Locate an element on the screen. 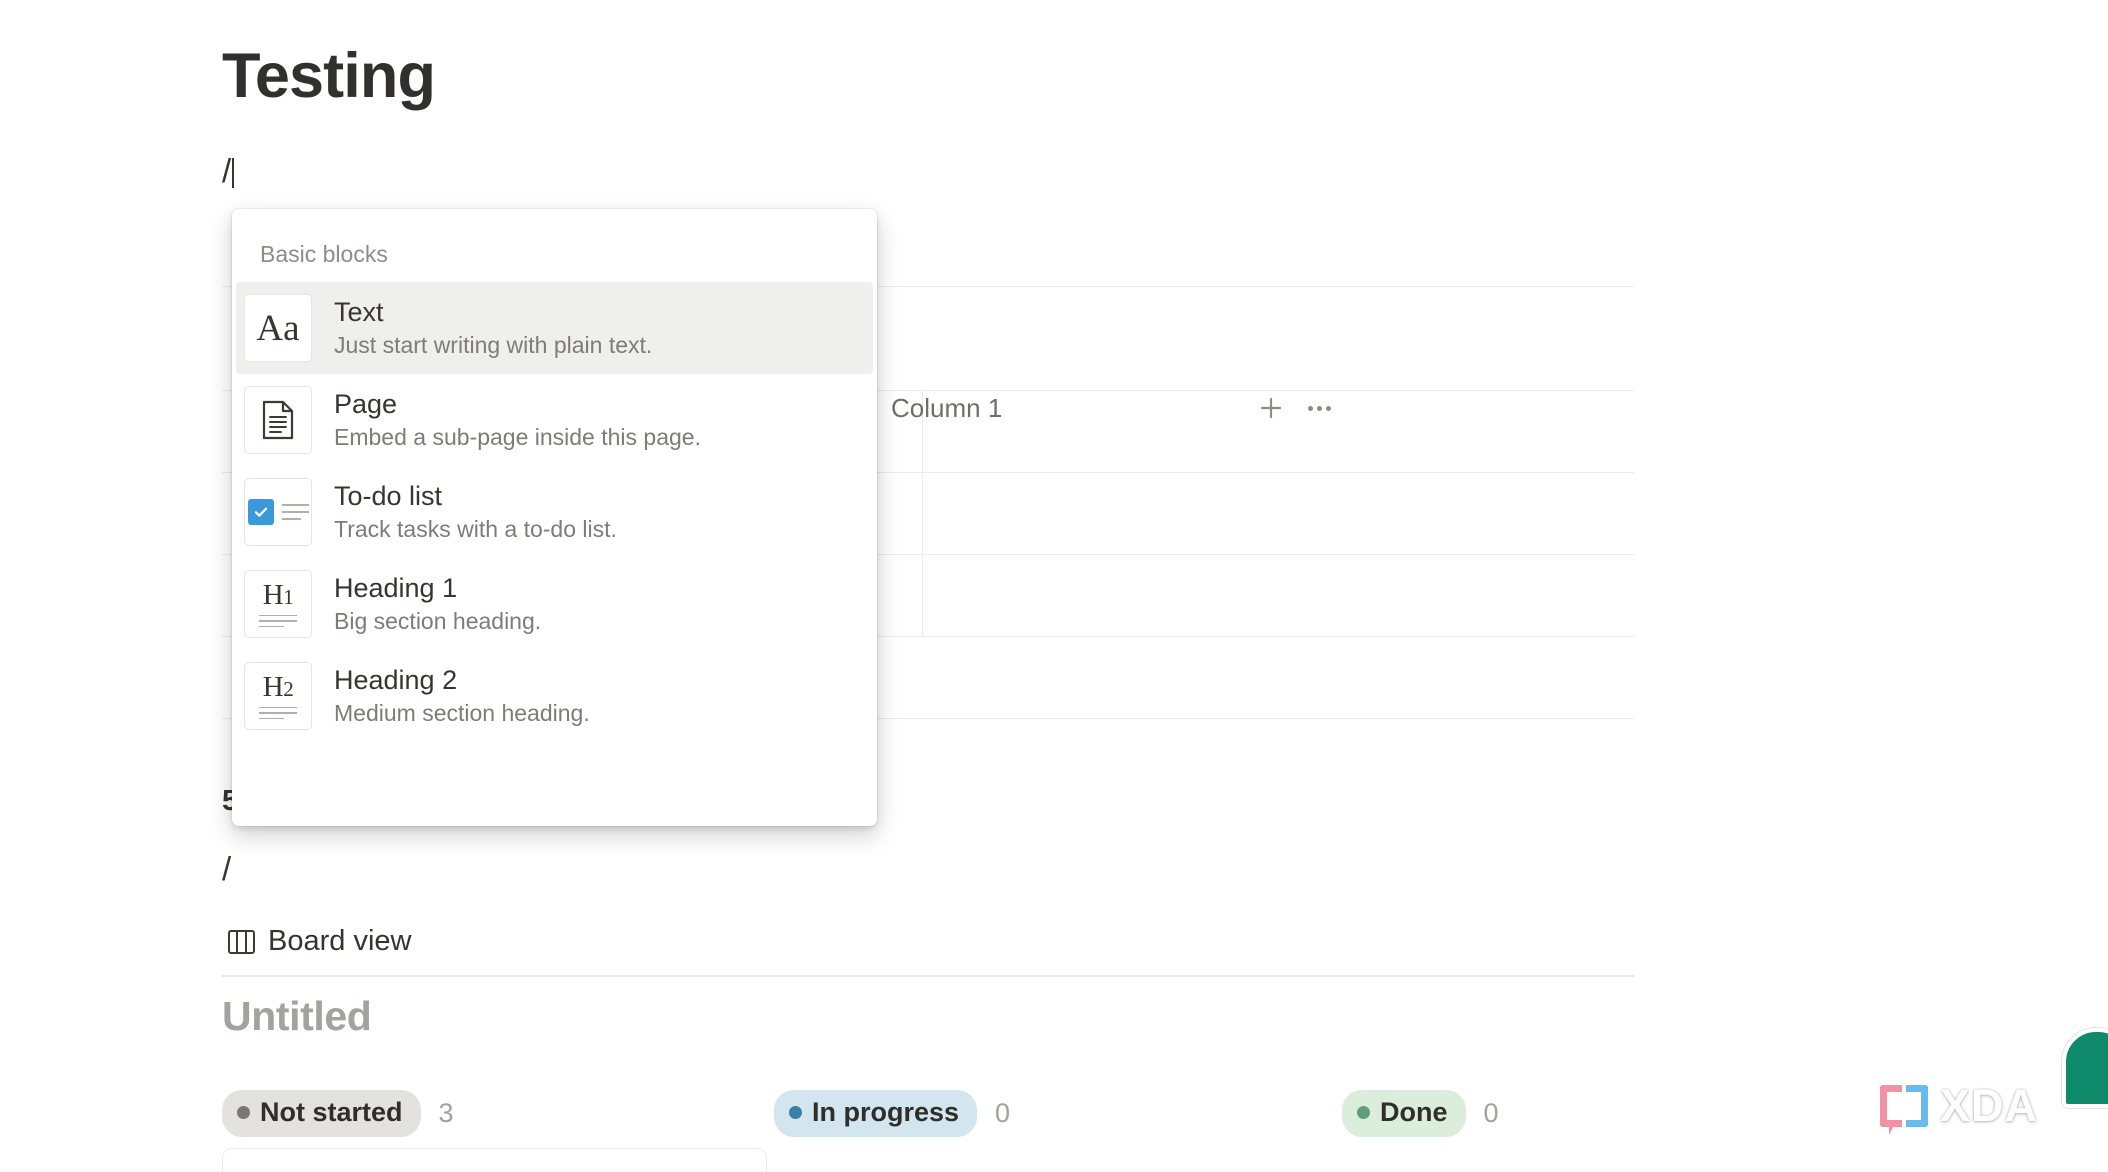 The image size is (2108, 1172). status-badge: In progress is located at coordinates (876, 1113).